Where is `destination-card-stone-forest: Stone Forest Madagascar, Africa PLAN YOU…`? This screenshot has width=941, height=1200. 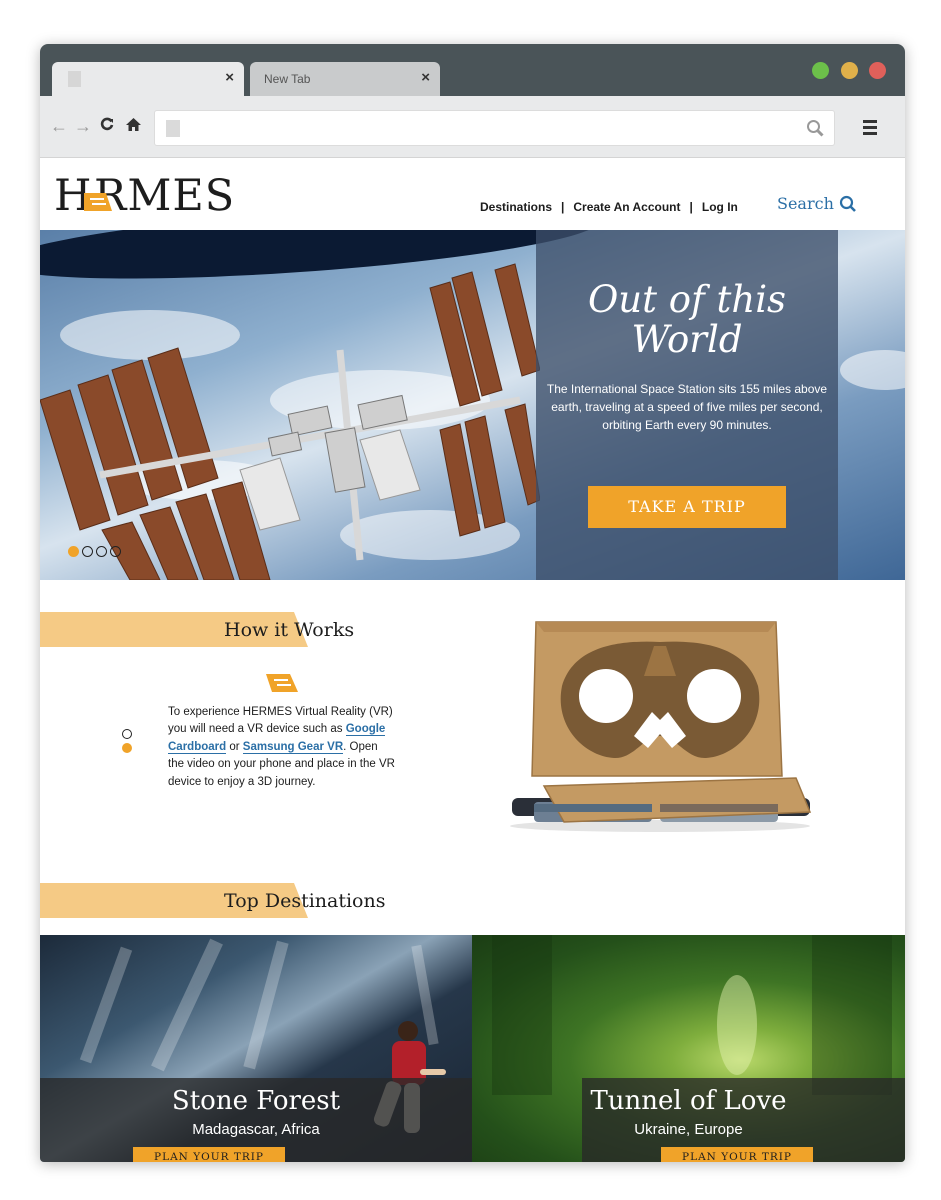 destination-card-stone-forest: Stone Forest Madagascar, Africa PLAN YOU… is located at coordinates (256, 1048).